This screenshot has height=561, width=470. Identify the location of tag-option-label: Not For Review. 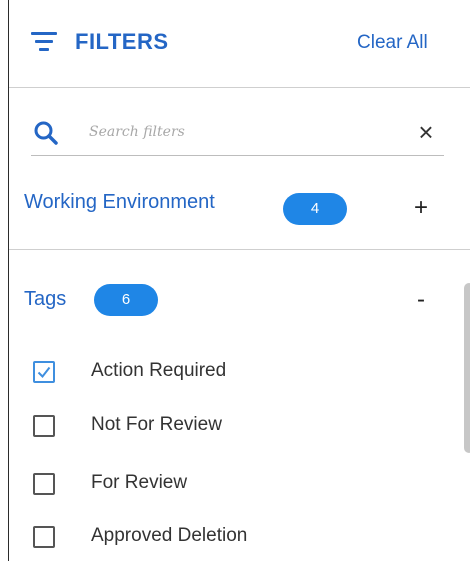
(156, 424).